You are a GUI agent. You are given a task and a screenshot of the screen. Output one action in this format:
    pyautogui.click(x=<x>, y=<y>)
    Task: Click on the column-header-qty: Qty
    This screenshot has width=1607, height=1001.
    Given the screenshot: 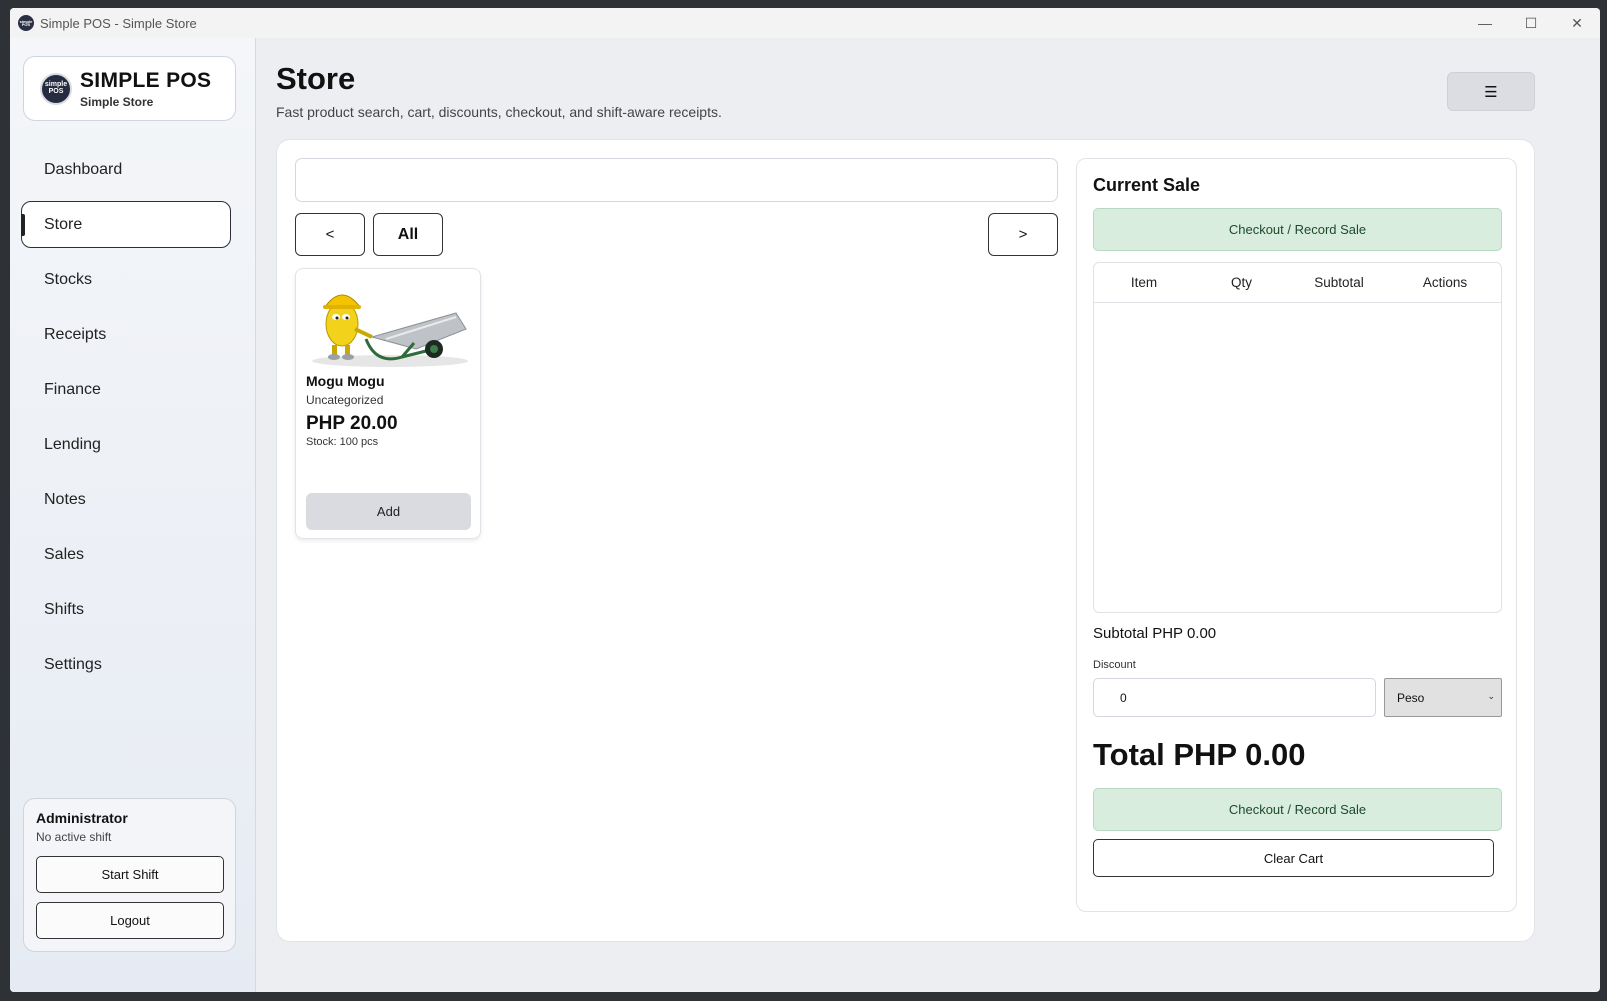 What is the action you would take?
    pyautogui.click(x=1241, y=282)
    